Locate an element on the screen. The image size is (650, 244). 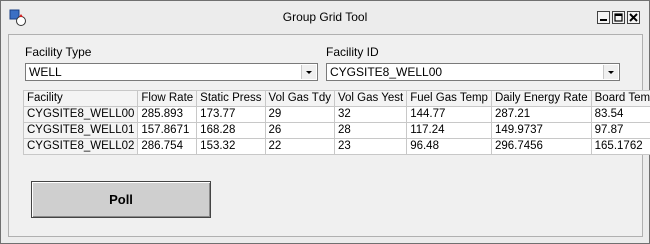
table-cell: 157.8671 is located at coordinates (167, 130).